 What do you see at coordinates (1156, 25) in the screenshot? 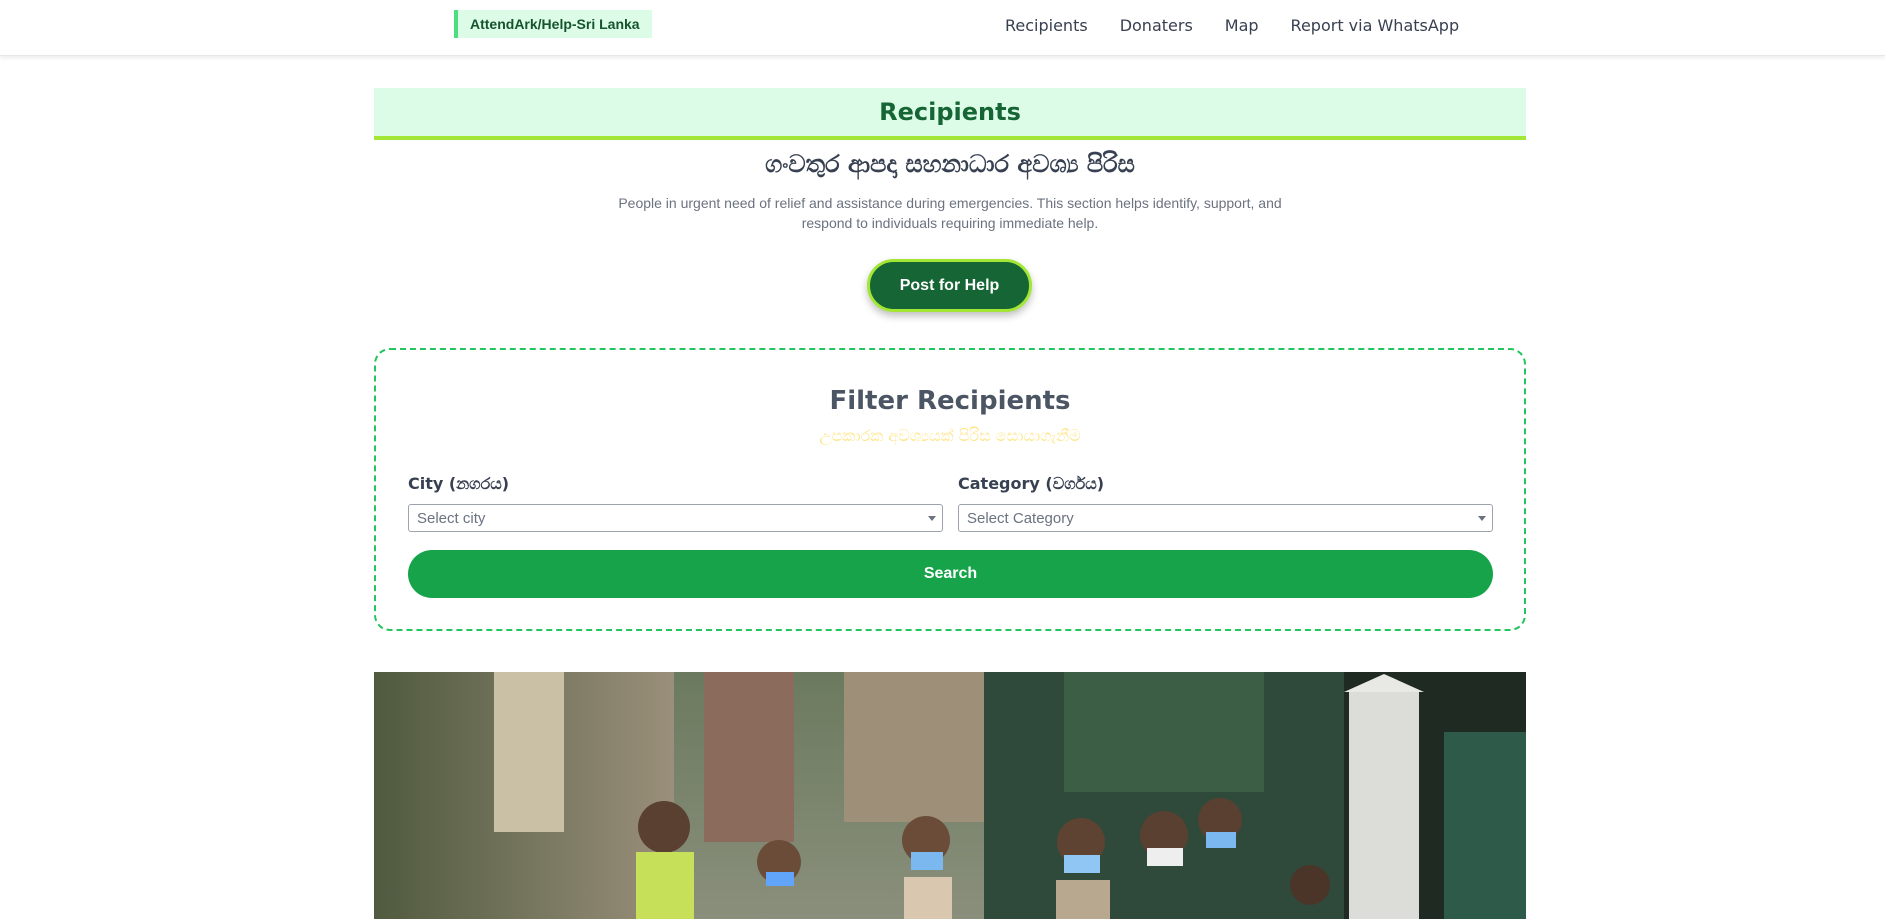
I see `nav-donaters: Donaters` at bounding box center [1156, 25].